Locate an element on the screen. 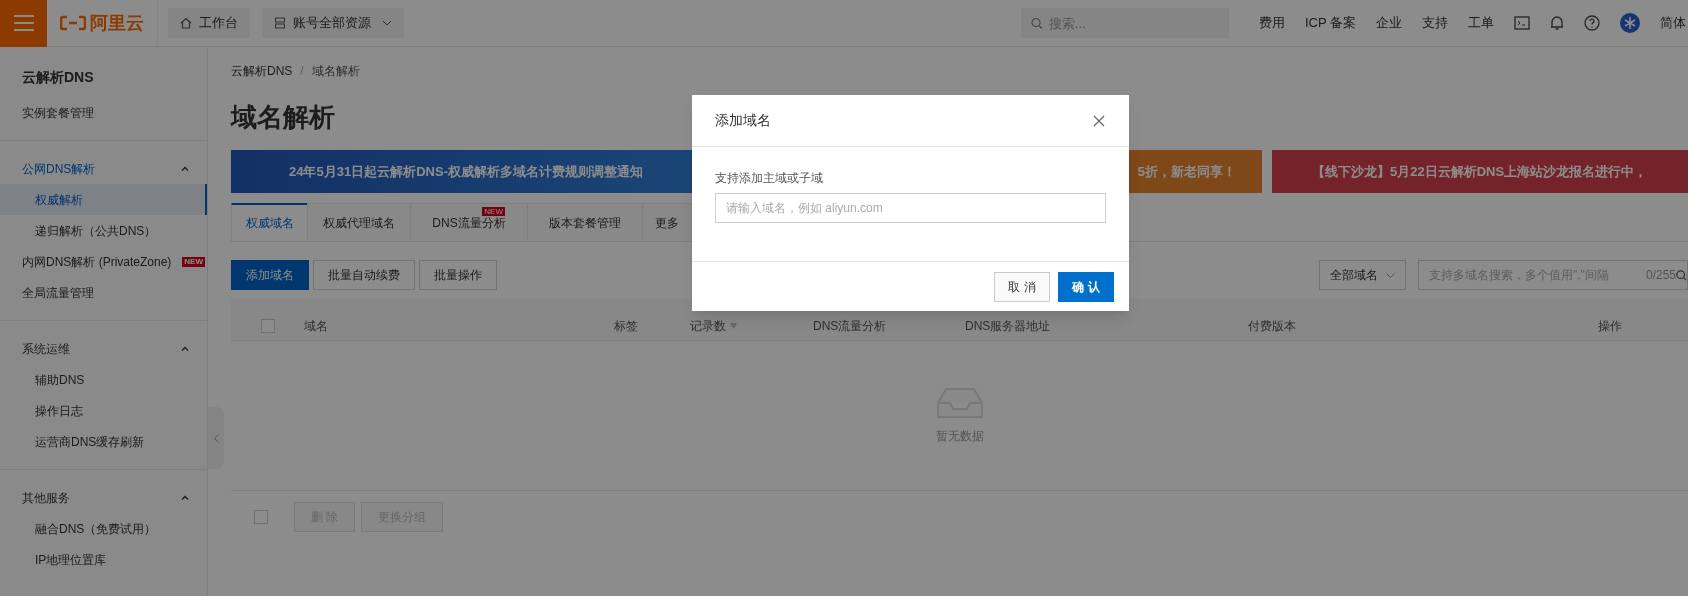  dialog-title: 添加域名 is located at coordinates (743, 120).